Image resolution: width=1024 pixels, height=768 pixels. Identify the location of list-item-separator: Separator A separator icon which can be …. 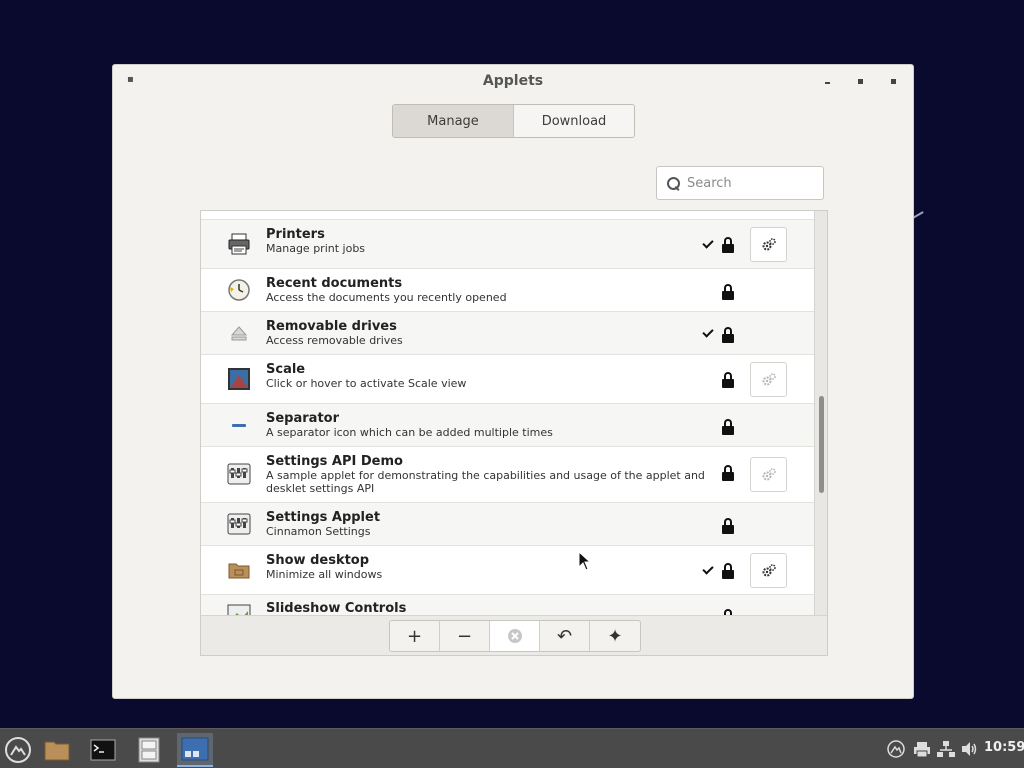
(507, 425).